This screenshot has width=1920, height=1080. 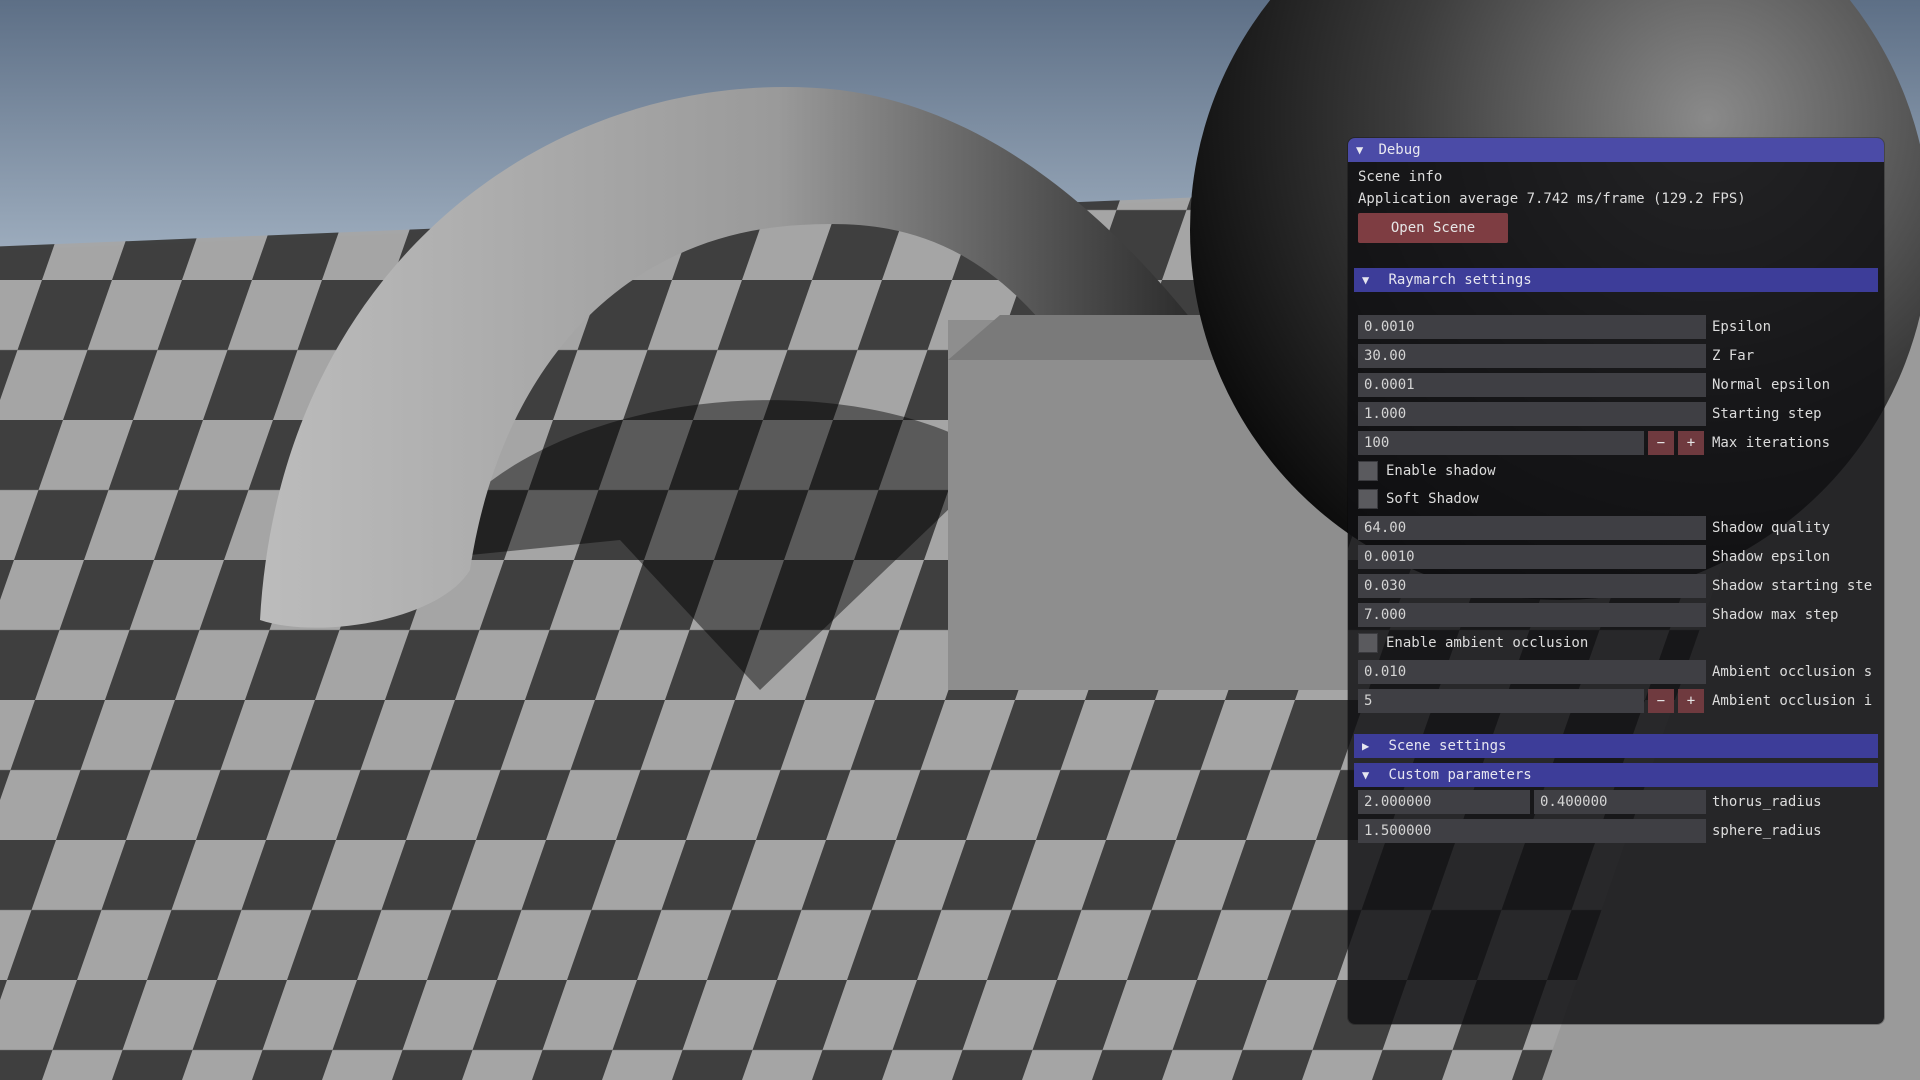 I want to click on starting-step-input: 1.000, so click(x=1532, y=414).